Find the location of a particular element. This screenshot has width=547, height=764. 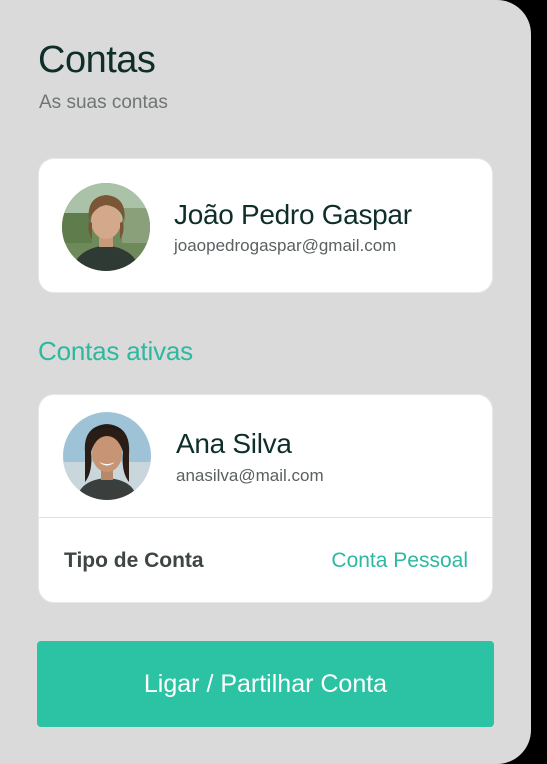

account-type-label: Tipo de Conta is located at coordinates (134, 560).